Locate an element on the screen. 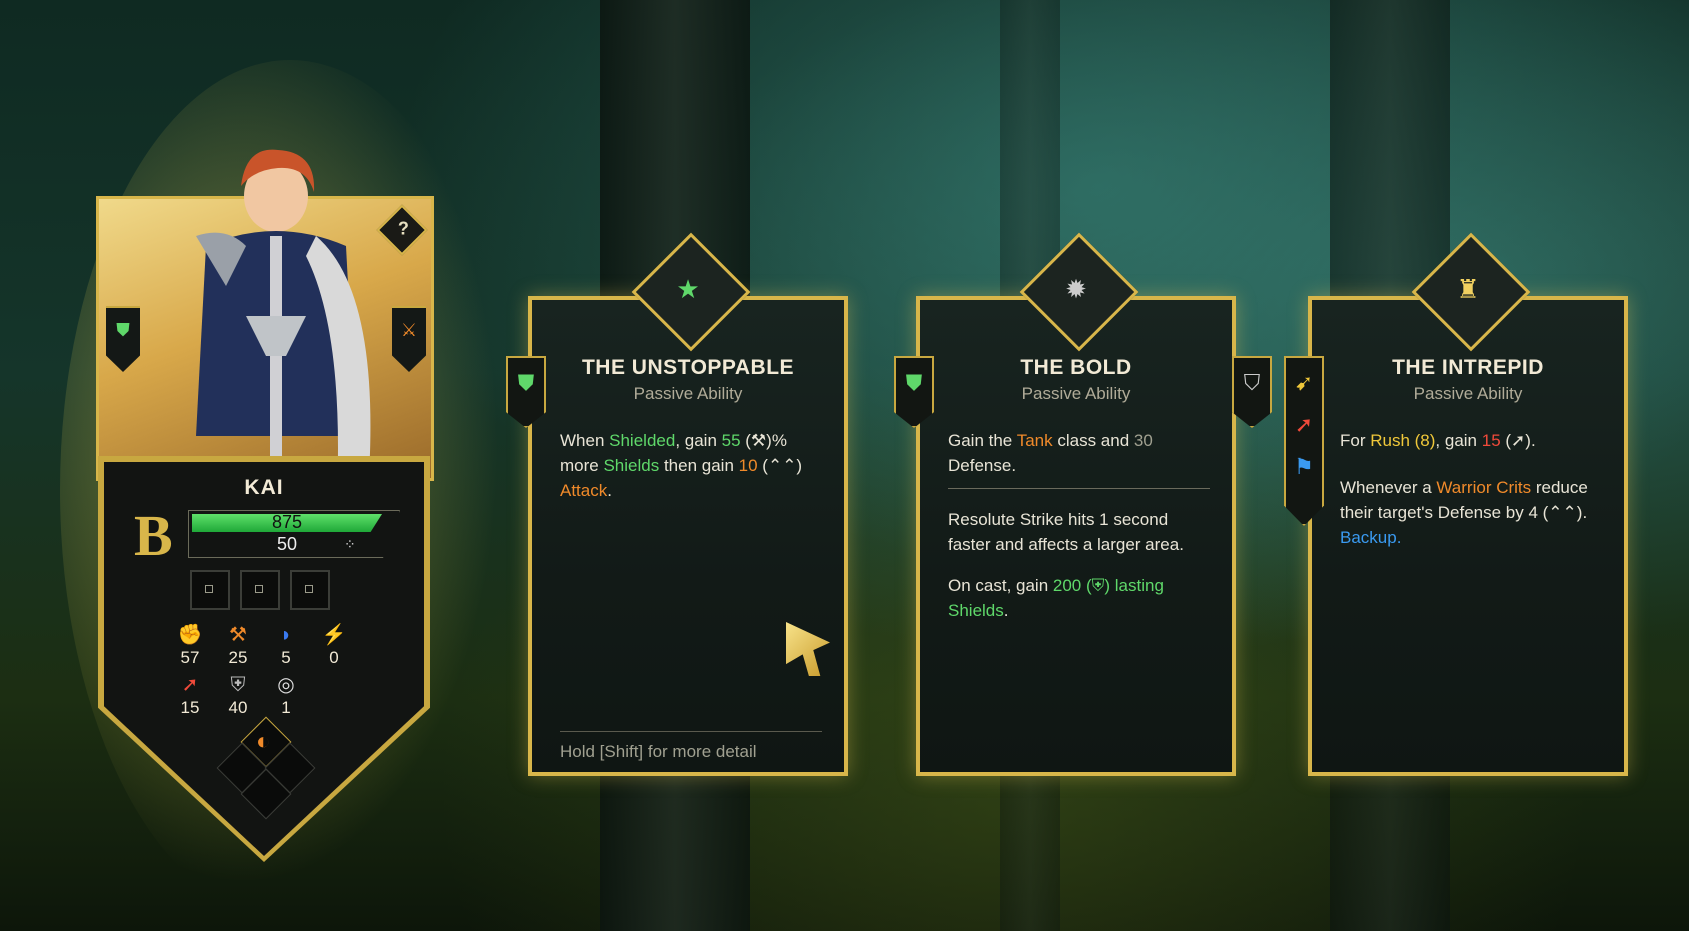 The width and height of the screenshot is (1689, 931). mana-icon: ⁘ is located at coordinates (350, 544).